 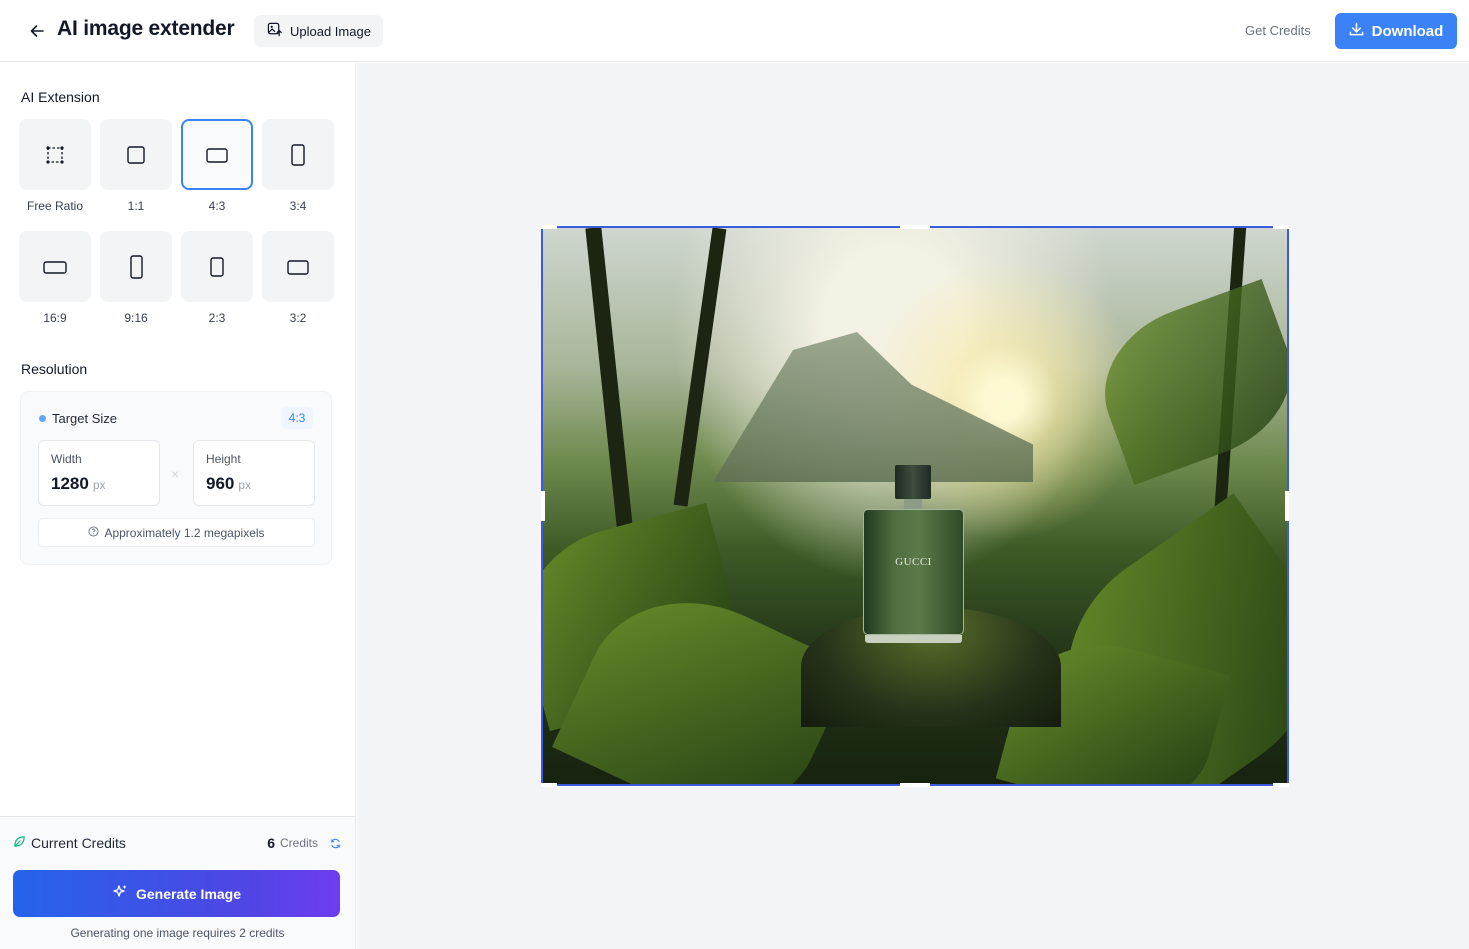 I want to click on resize-handle-bottom, so click(x=915, y=785).